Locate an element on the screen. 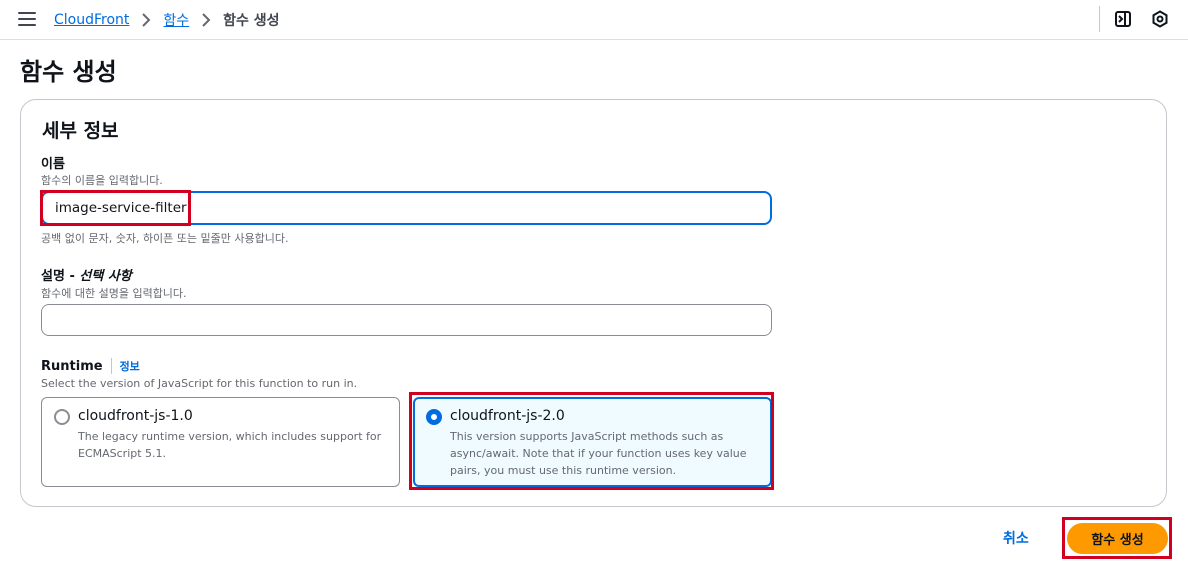  description-input is located at coordinates (406, 320).